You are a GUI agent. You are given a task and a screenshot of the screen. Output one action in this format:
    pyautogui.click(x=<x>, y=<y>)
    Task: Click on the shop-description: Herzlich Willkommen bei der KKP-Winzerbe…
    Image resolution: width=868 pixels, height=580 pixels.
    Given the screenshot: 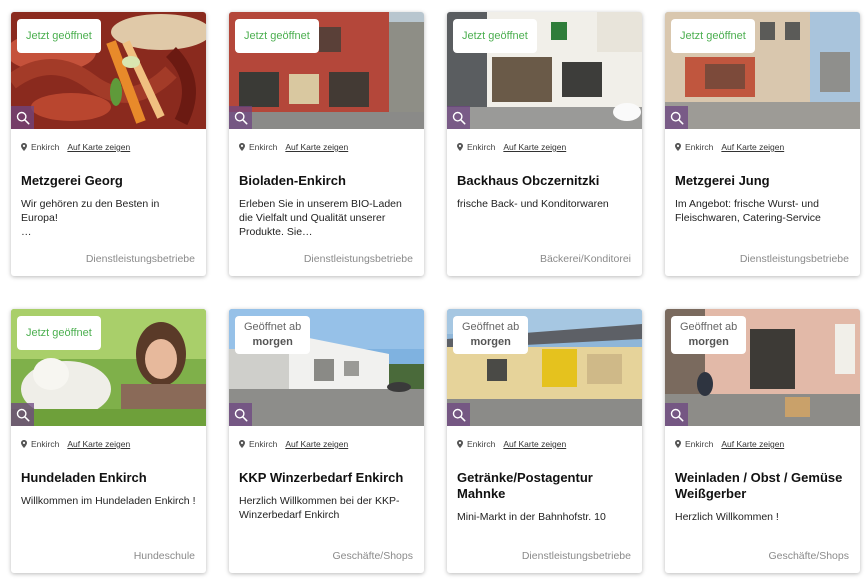 What is the action you would take?
    pyautogui.click(x=319, y=508)
    